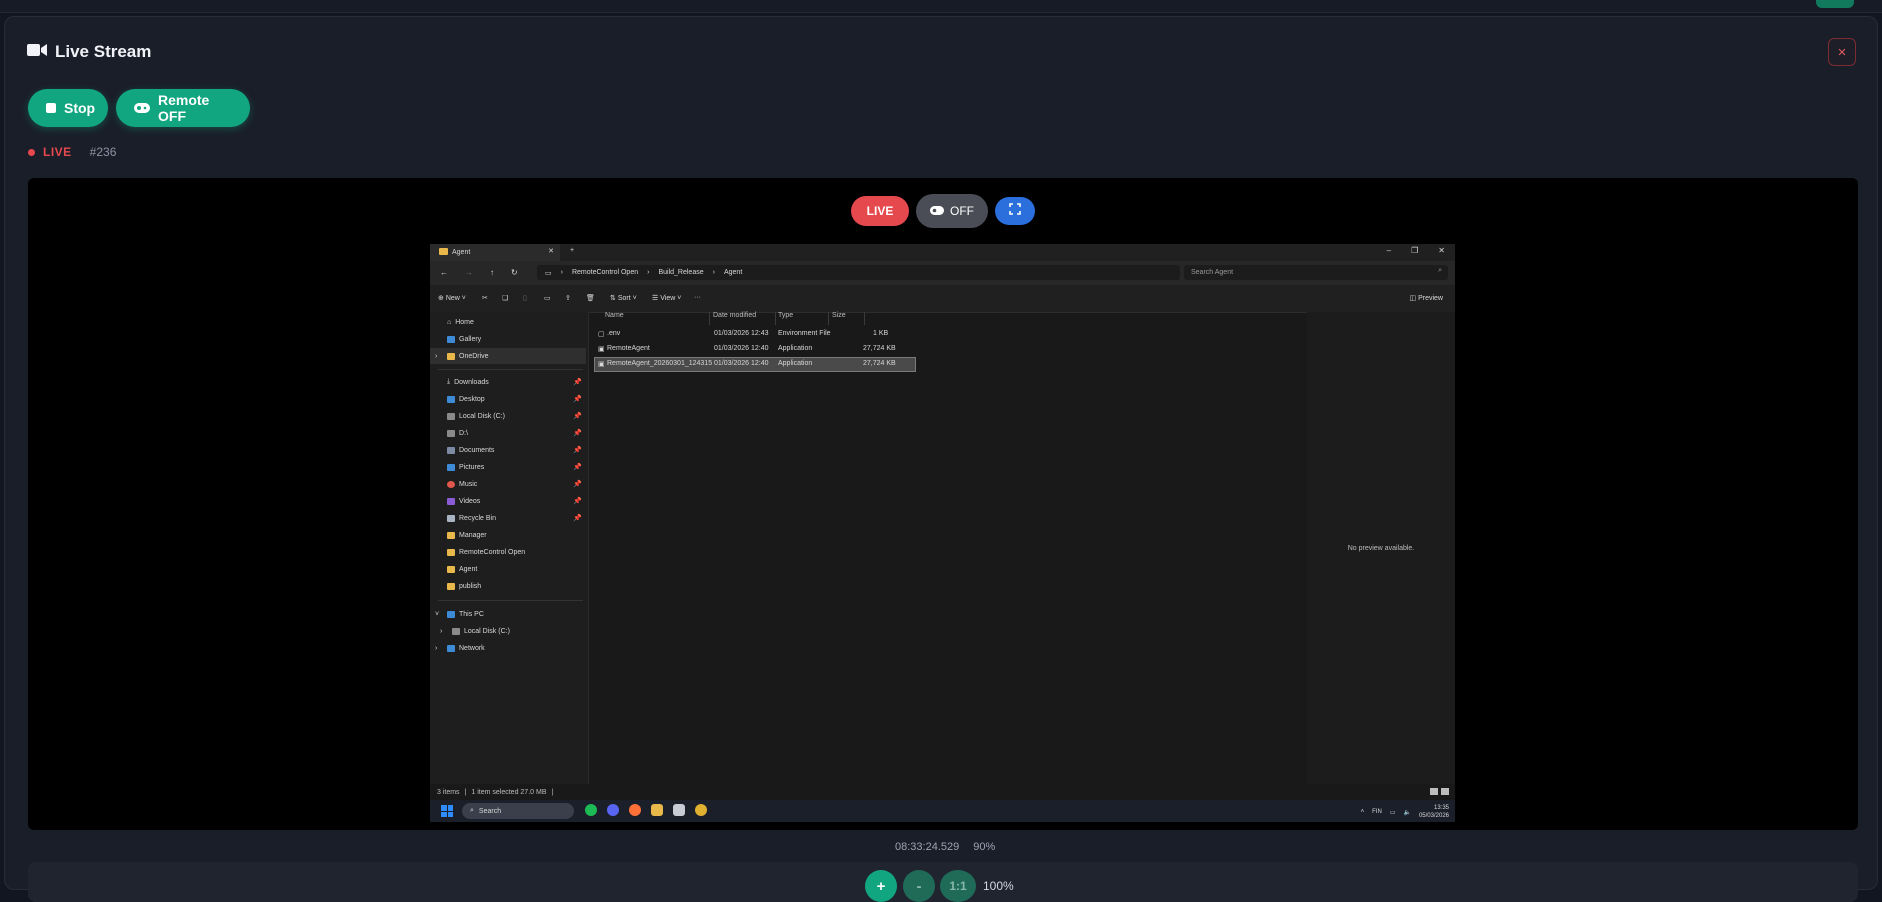 The height and width of the screenshot is (902, 1882). Describe the element at coordinates (568, 298) in the screenshot. I see `share-icon: ⇪` at that location.